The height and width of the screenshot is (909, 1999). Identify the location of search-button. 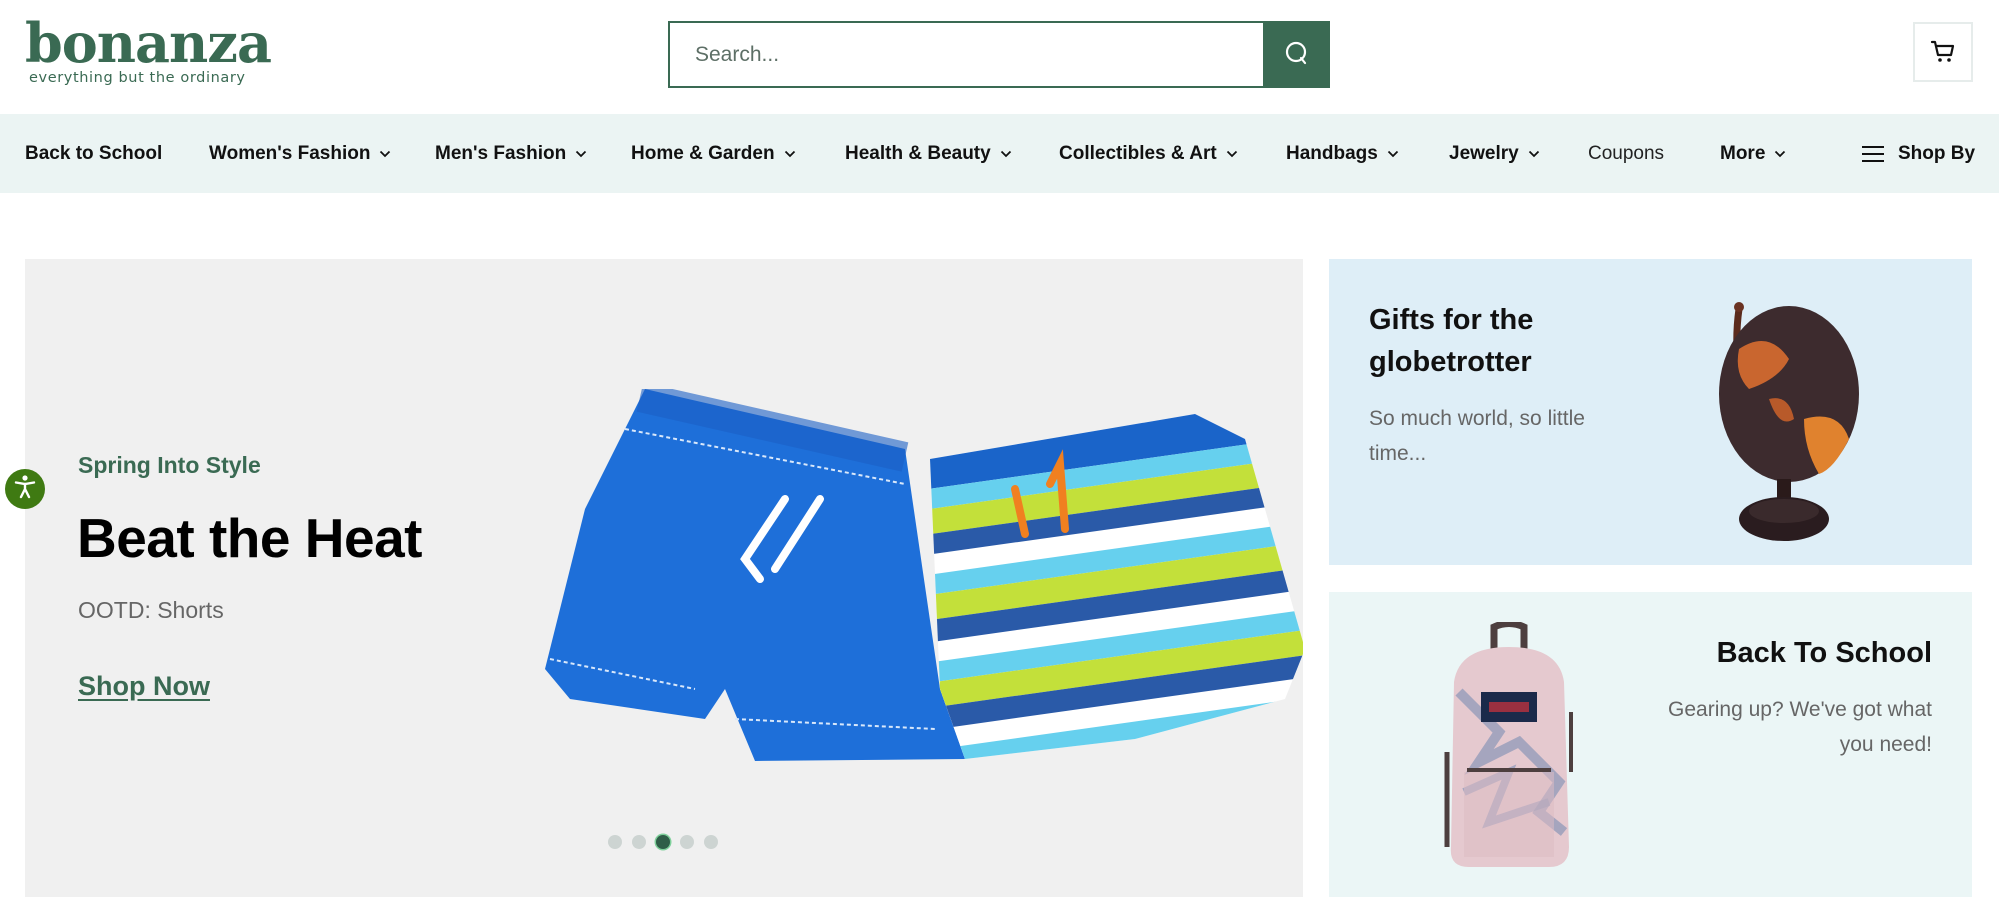
(1296, 54).